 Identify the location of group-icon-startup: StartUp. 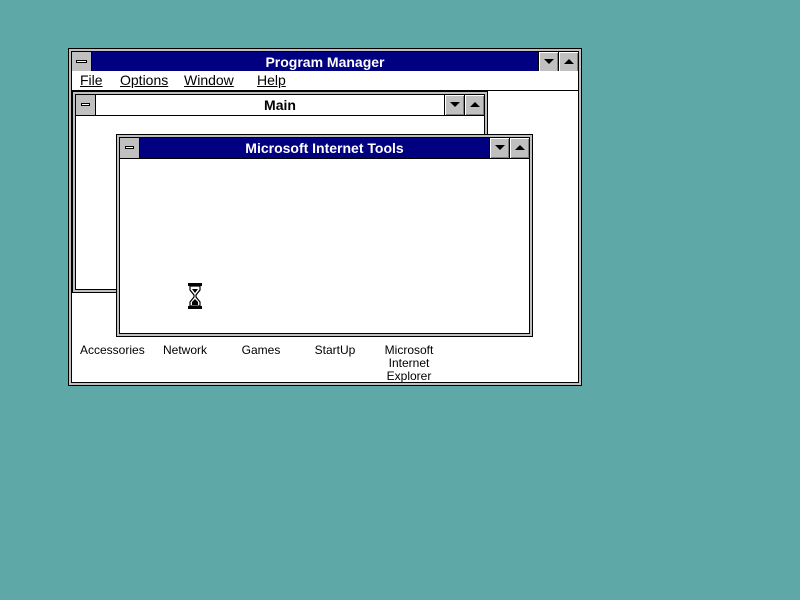
(335, 350).